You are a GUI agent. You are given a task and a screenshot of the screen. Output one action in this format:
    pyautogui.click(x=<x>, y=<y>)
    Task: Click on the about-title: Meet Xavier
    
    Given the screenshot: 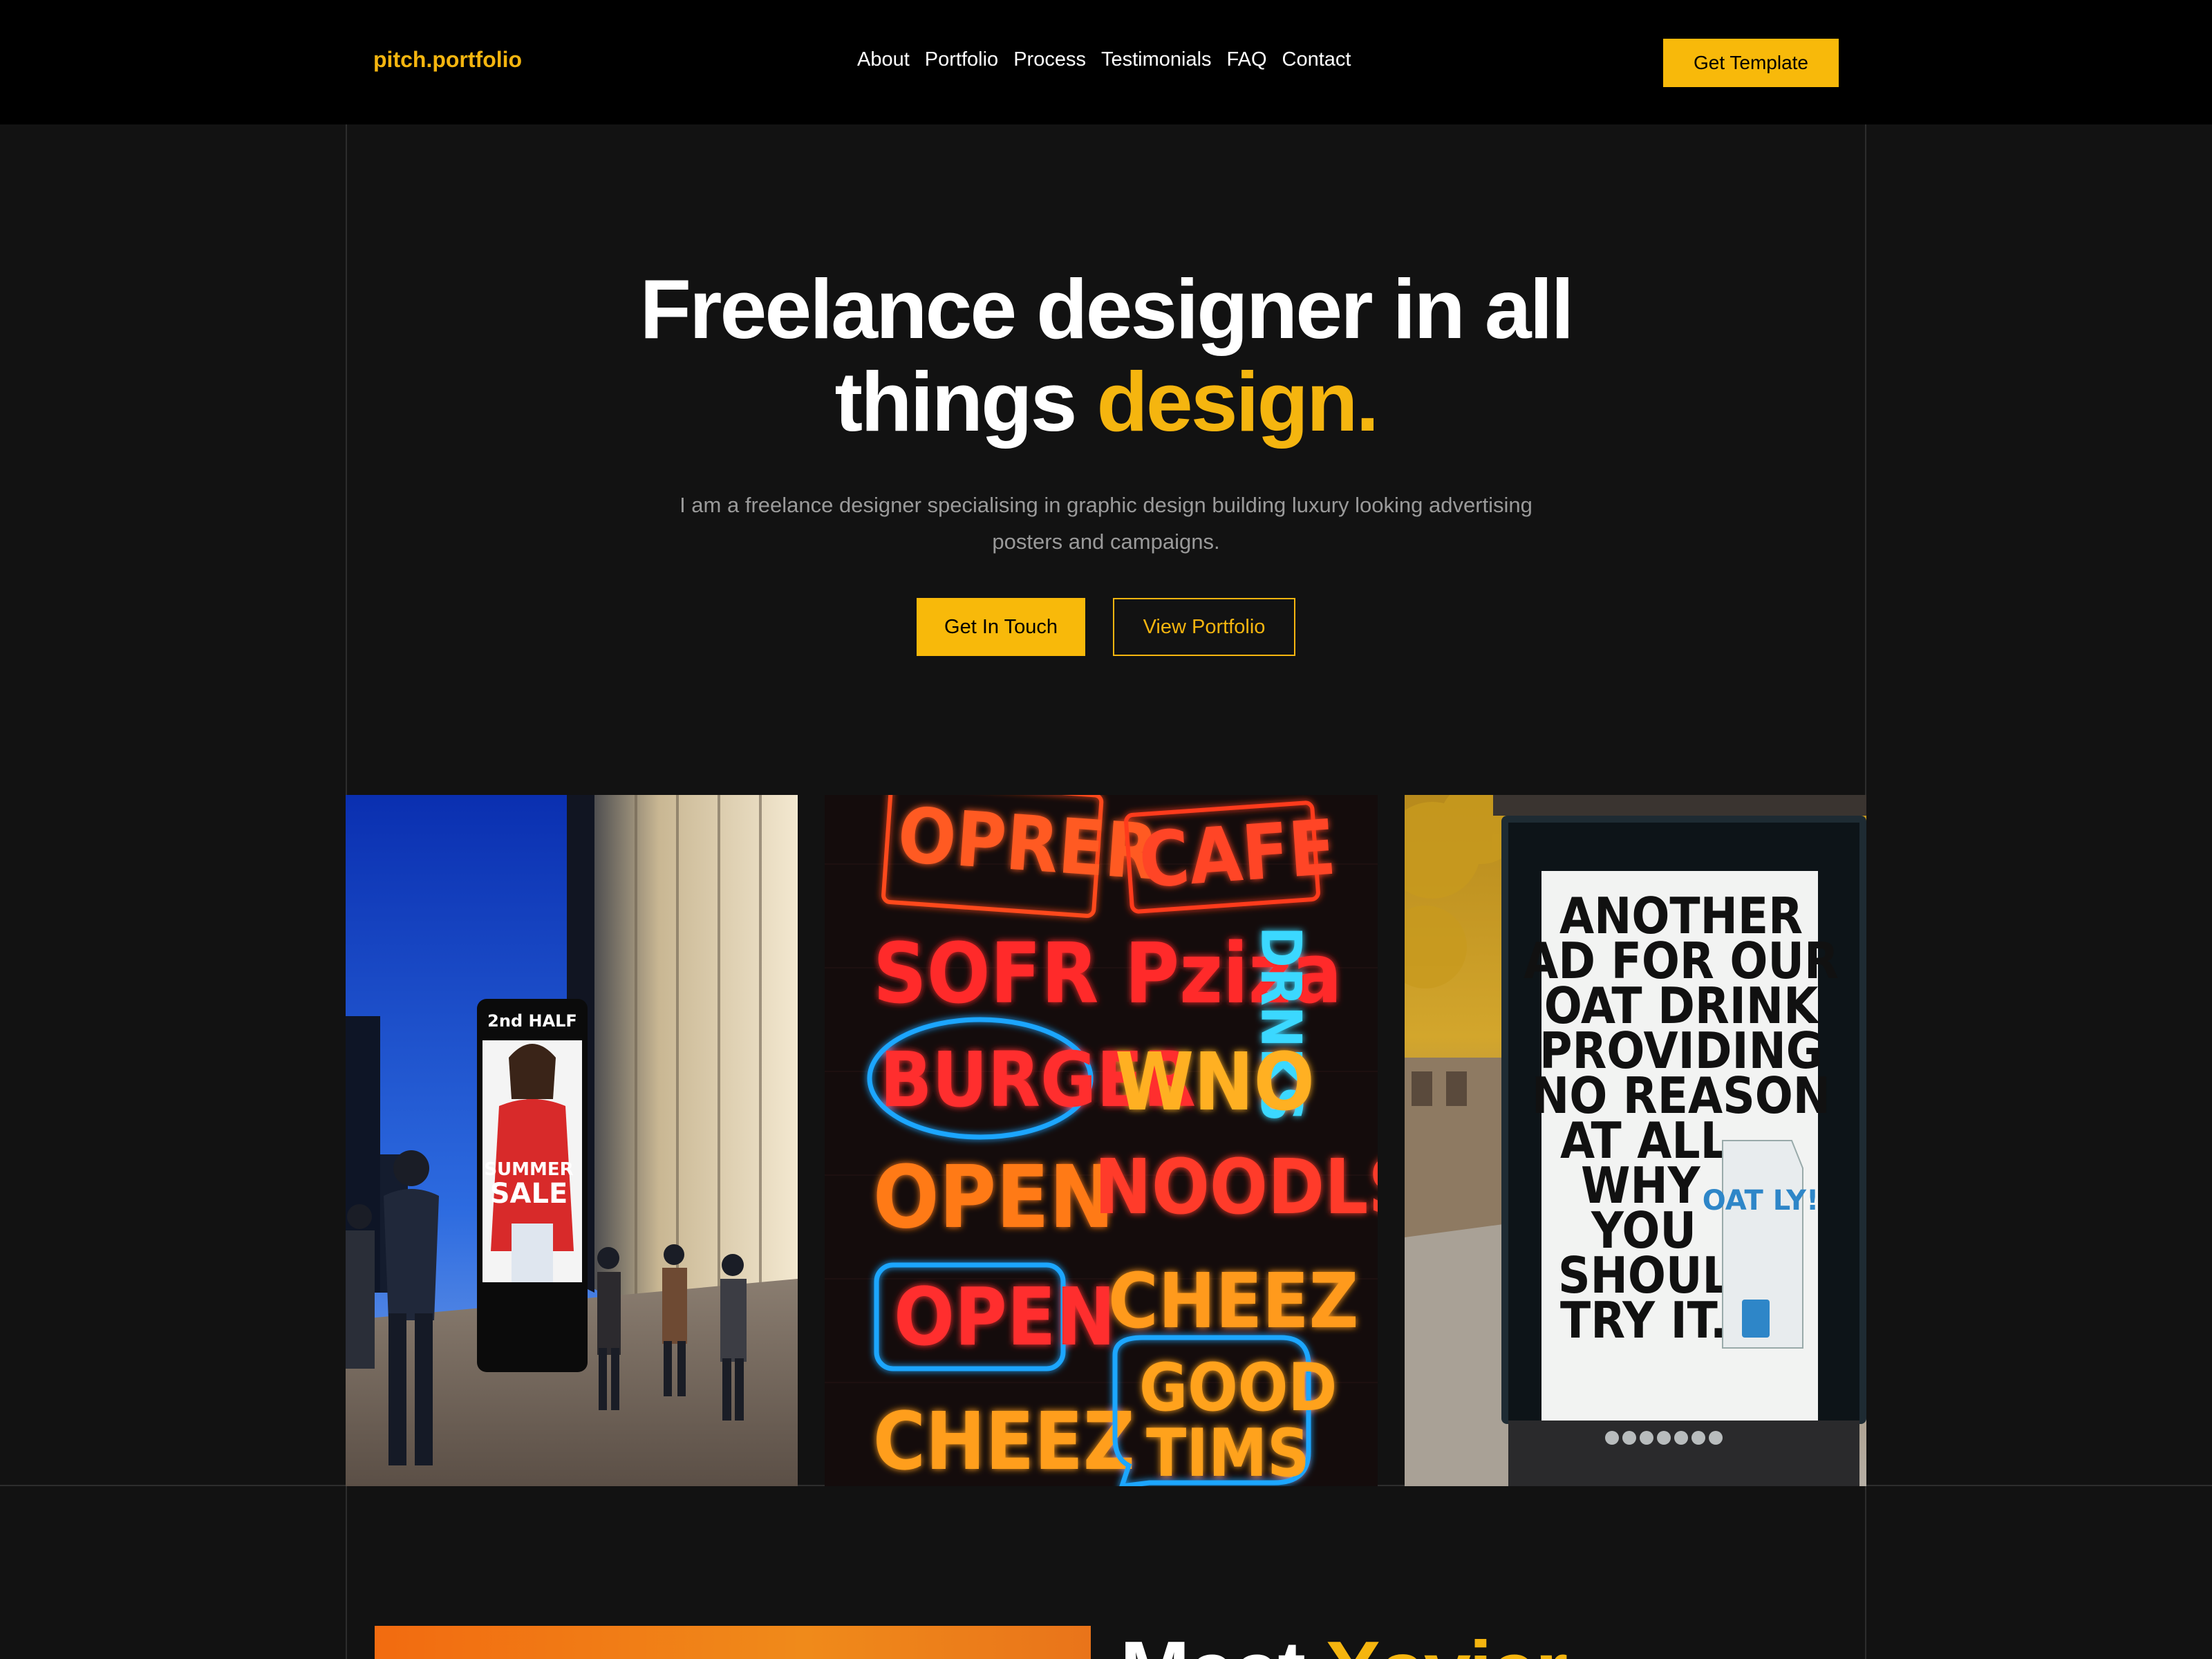 What is the action you would take?
    pyautogui.click(x=1344, y=1642)
    